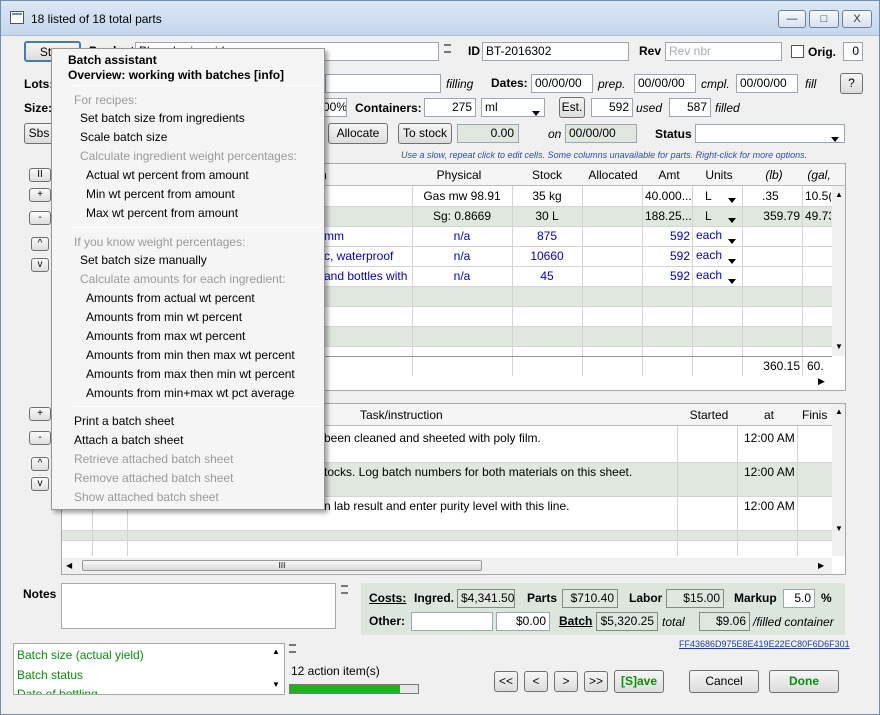  Describe the element at coordinates (612, 107) in the screenshot. I see `used-field: 592` at that location.